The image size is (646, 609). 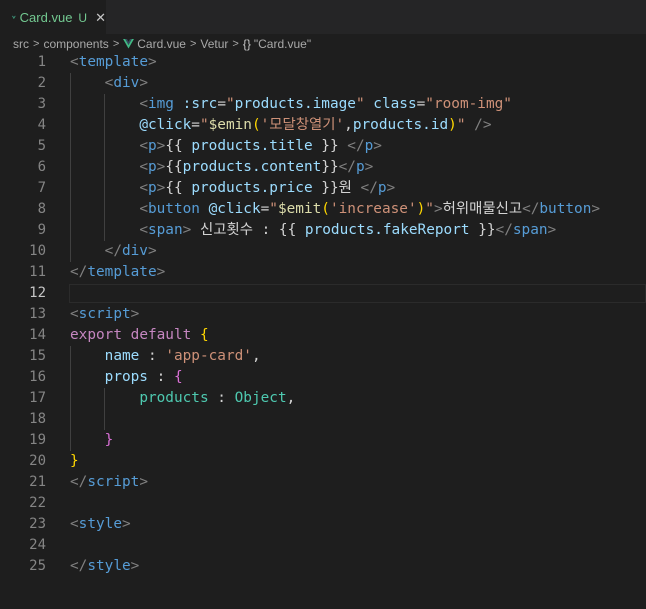 I want to click on code-line: 21 </script>, so click(x=323, y=482).